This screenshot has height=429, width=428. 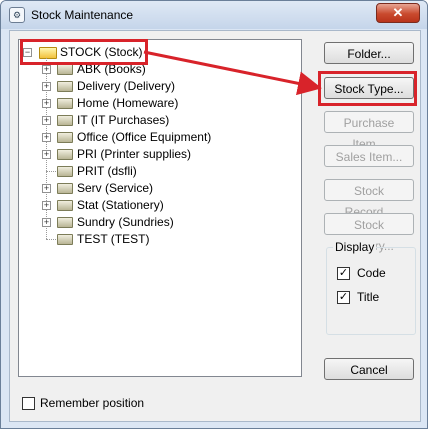 I want to click on annotation-arrow, so click(x=232, y=73).